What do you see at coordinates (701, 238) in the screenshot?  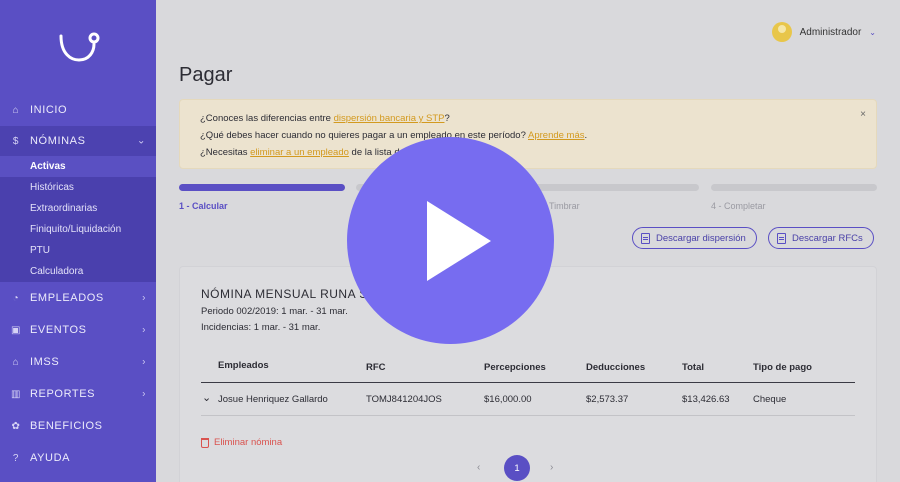 I see `button-label: Descargar dispersión` at bounding box center [701, 238].